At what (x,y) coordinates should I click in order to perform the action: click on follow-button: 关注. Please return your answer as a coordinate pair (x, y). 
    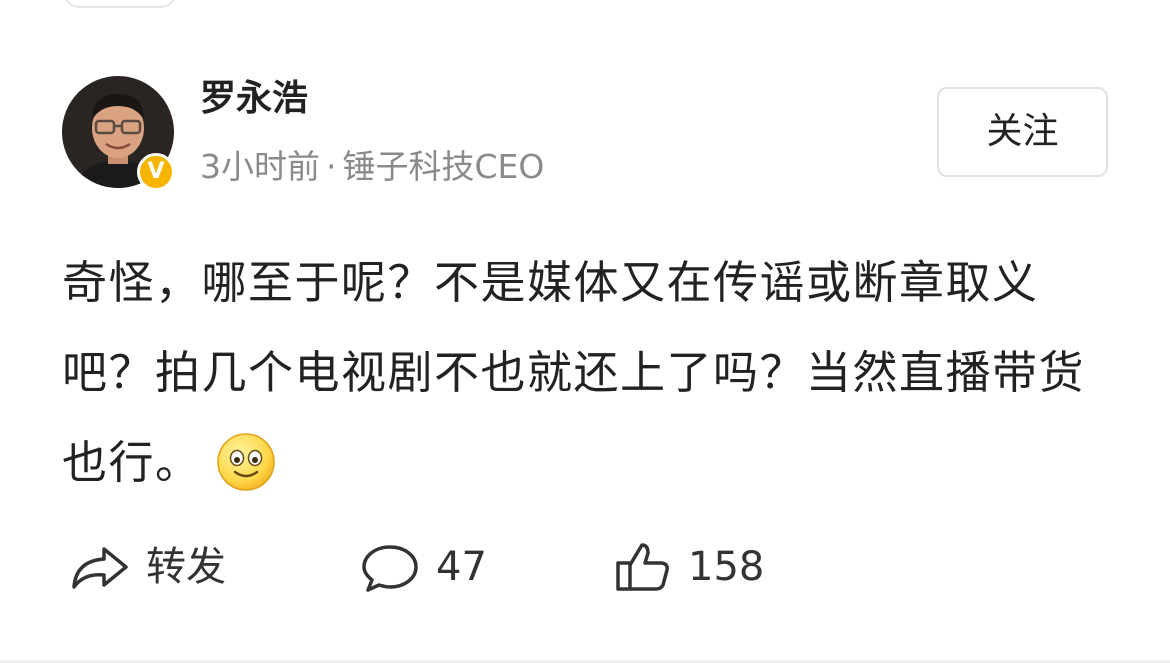
    Looking at the image, I should click on (1022, 132).